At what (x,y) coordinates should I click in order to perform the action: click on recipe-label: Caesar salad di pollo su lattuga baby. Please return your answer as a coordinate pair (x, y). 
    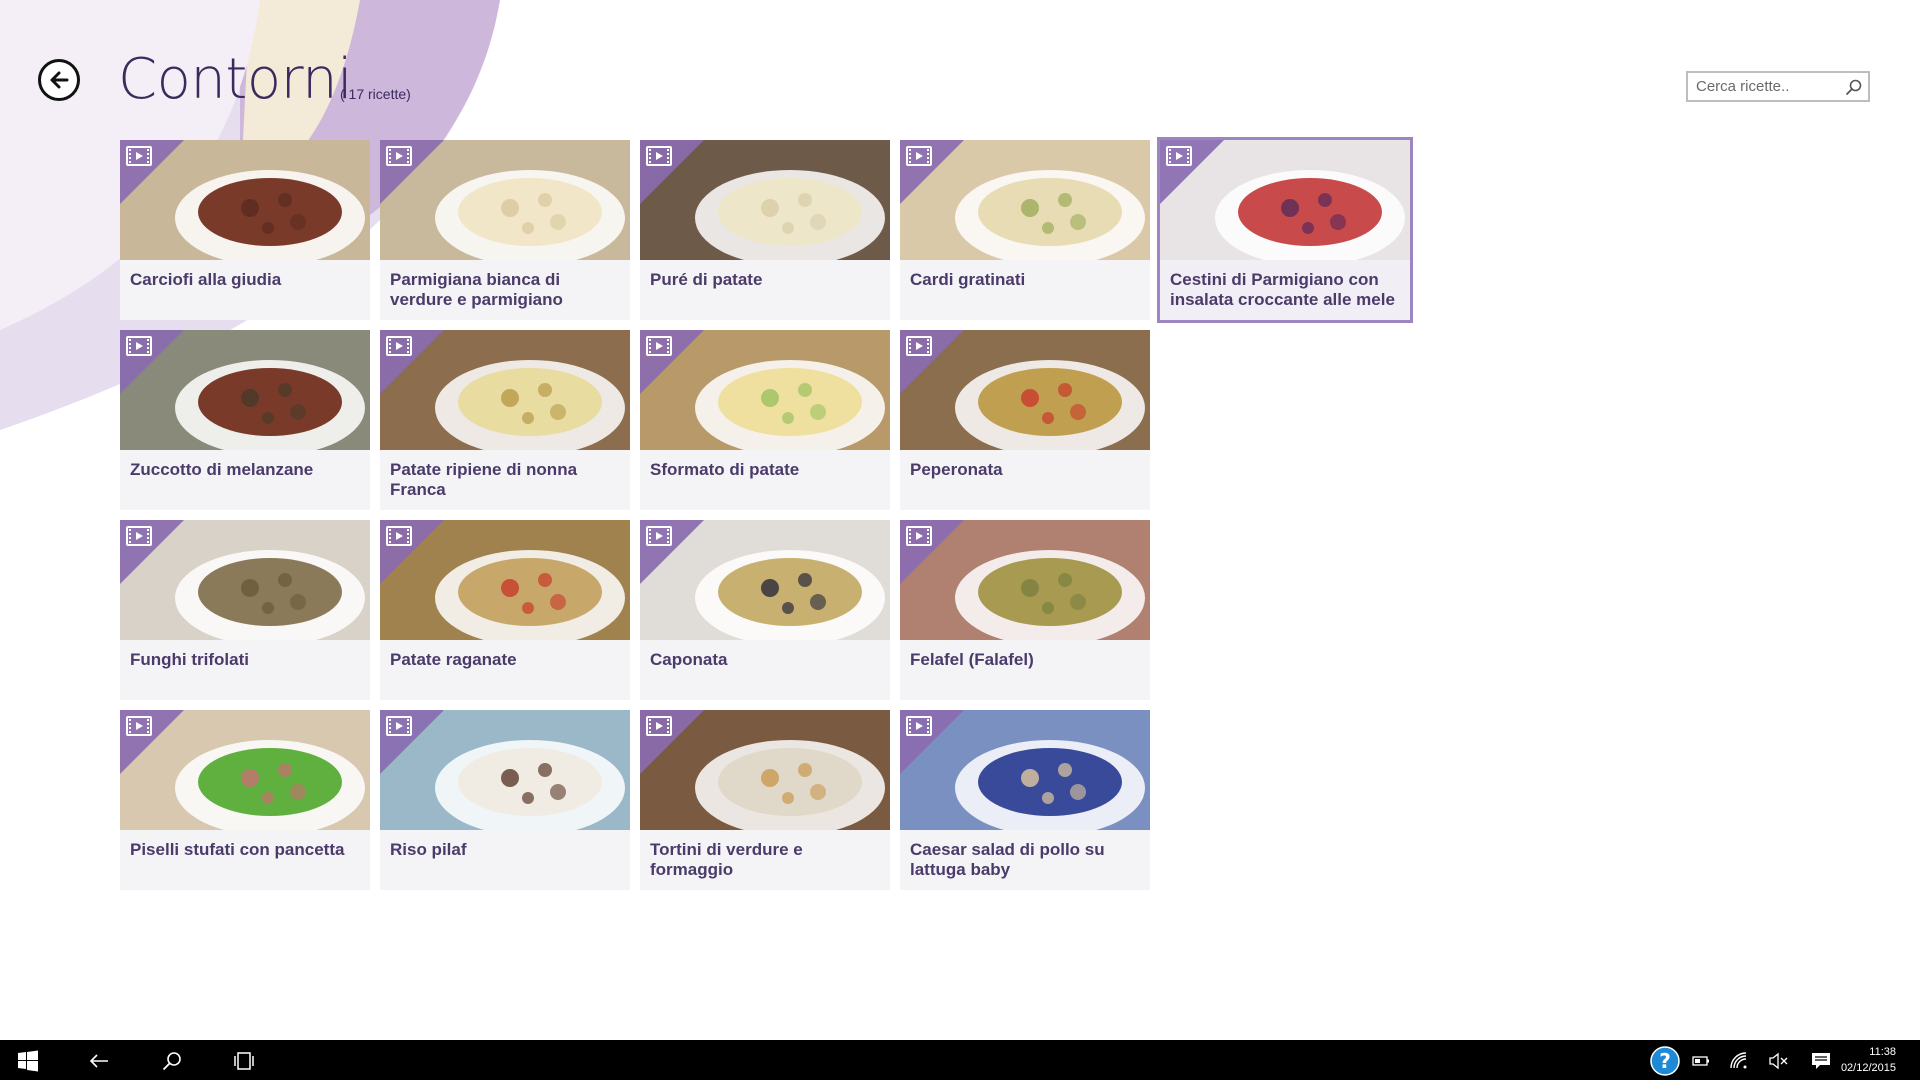
    Looking at the image, I should click on (1007, 859).